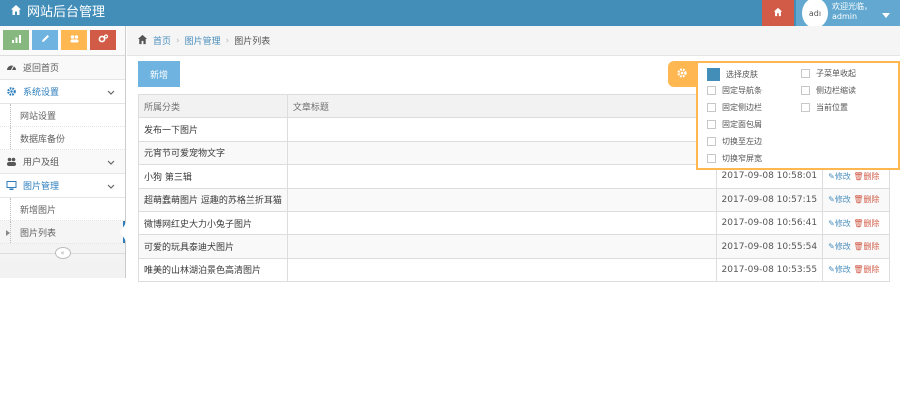  What do you see at coordinates (66, 12) in the screenshot?
I see `app-title: 网站后台管理` at bounding box center [66, 12].